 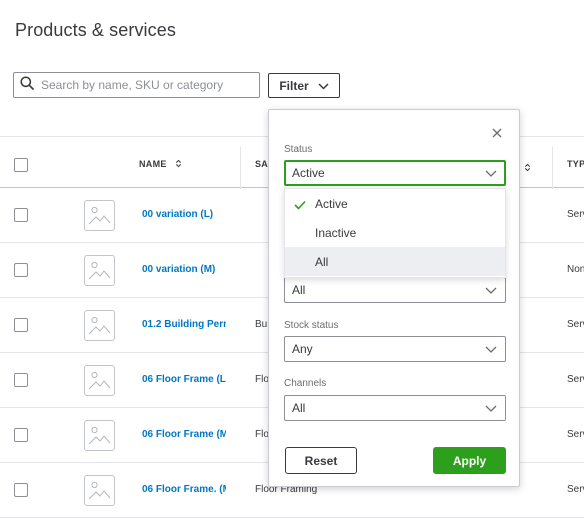 I want to click on product-name-link: 00 variation (M), so click(x=184, y=269).